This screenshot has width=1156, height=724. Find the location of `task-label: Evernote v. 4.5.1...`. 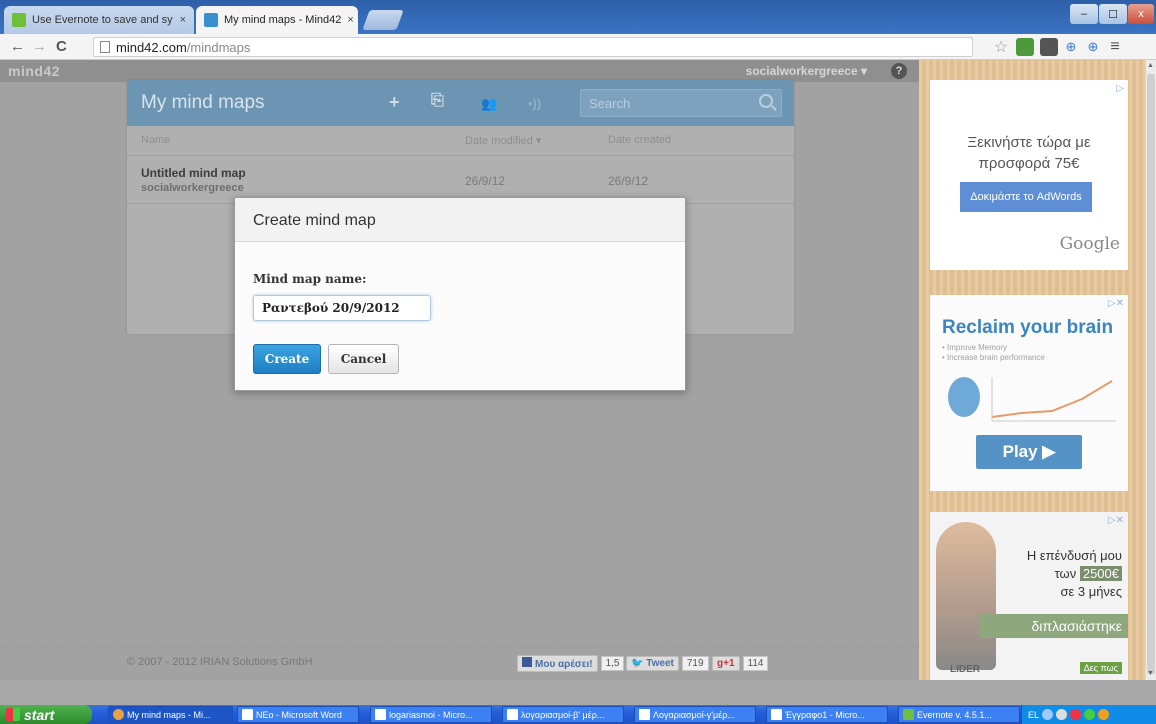

task-label: Evernote v. 4.5.1... is located at coordinates (954, 714).